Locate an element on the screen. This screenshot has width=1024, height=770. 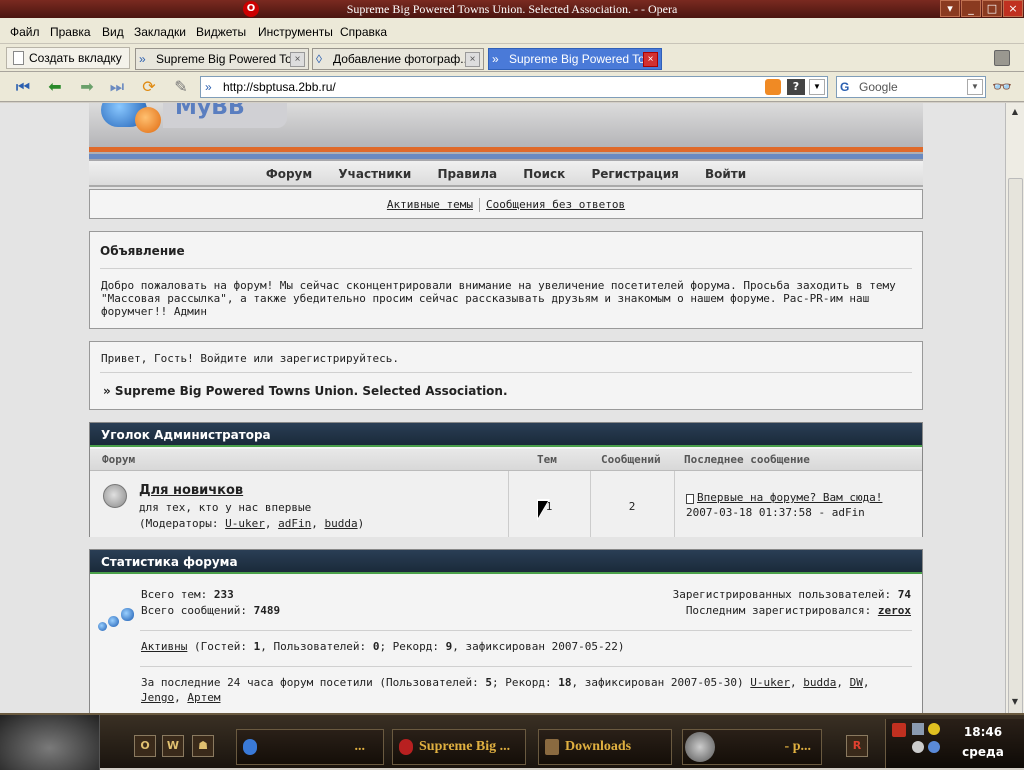
clock-day: среда is located at coordinates (983, 752).